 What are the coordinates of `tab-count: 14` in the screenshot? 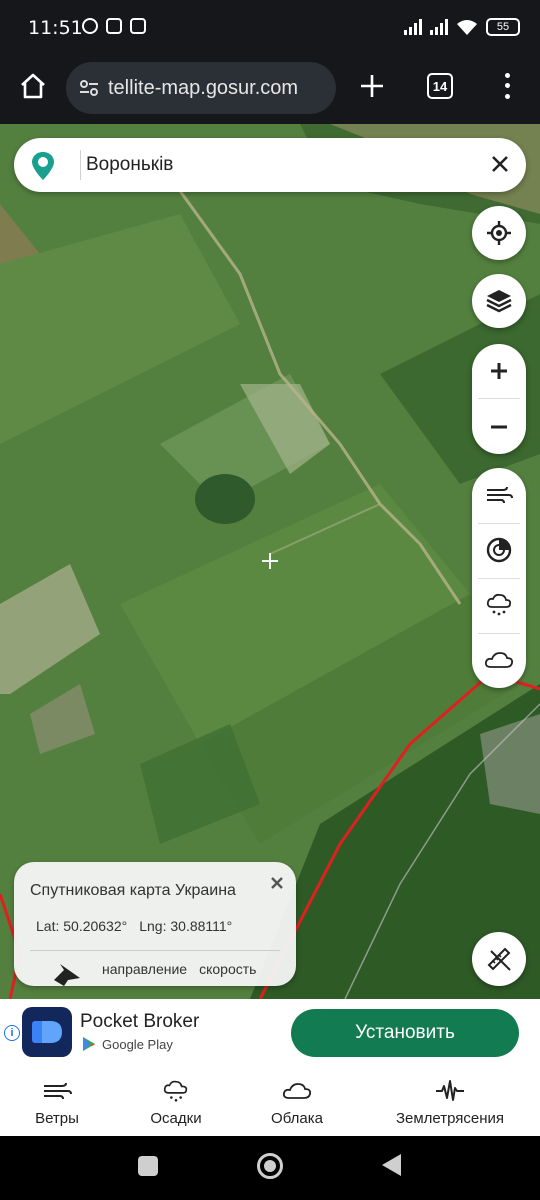 It's located at (440, 86).